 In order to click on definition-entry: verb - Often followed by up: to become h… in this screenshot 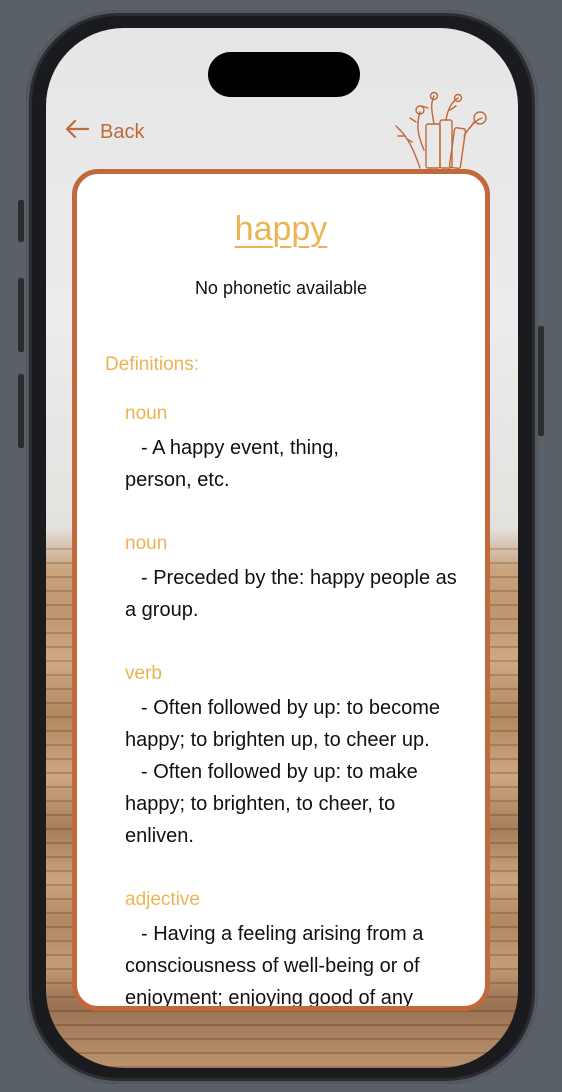, I will do `click(295, 756)`.